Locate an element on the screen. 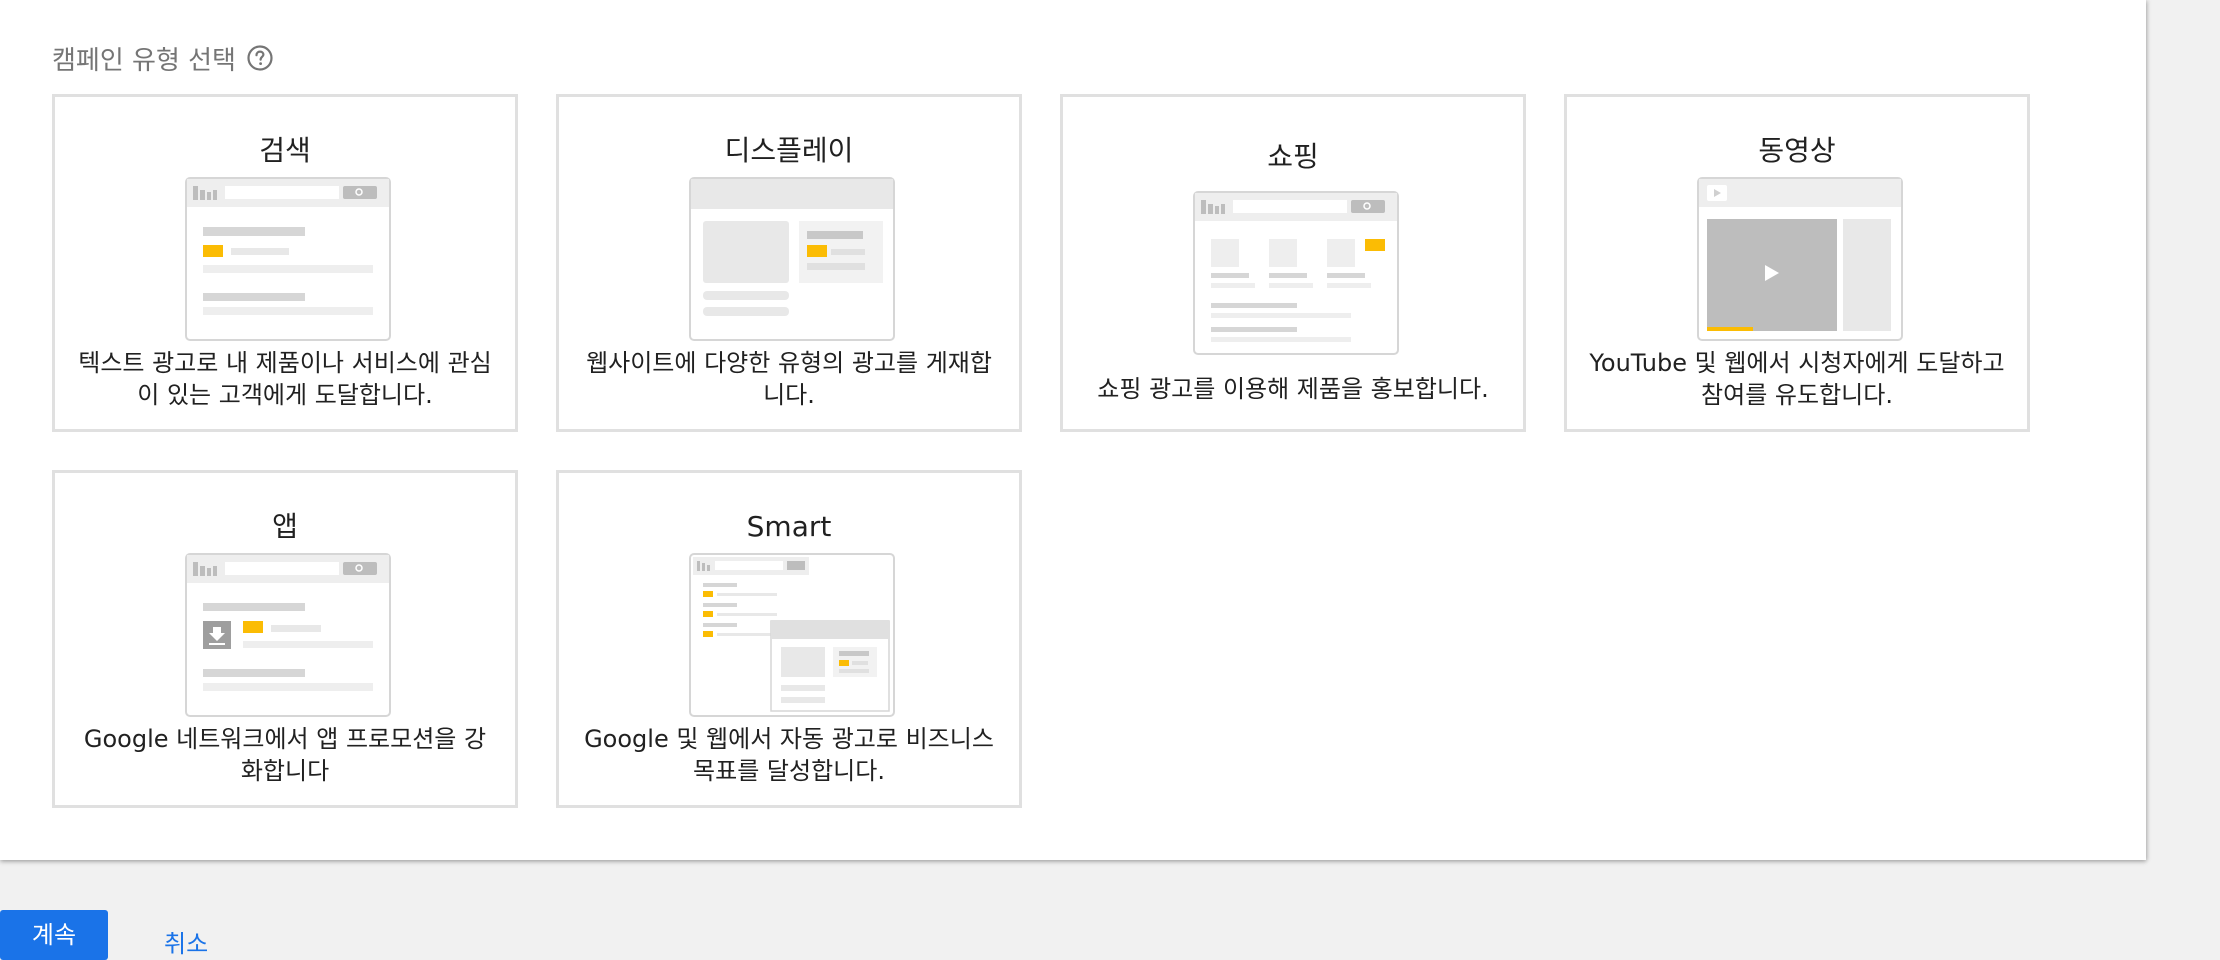  campaign-card-display: 디스플레이 웹사이트에 다양한 유형의 광고를 게재합니다. is located at coordinates (789, 263).